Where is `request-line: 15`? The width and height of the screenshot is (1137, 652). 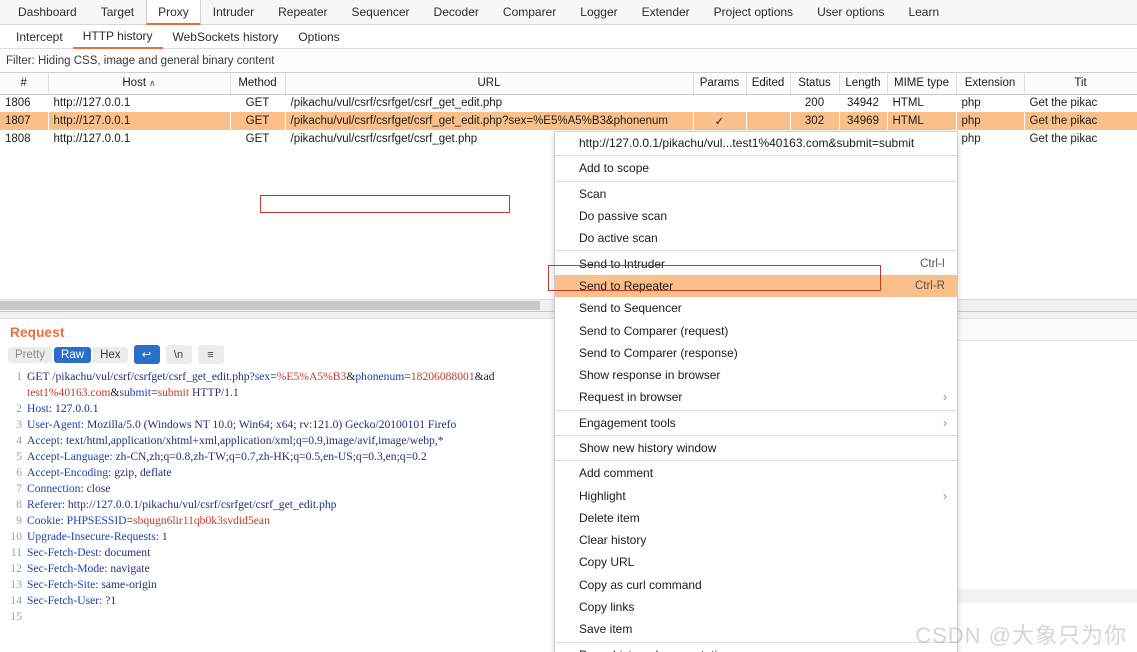 request-line: 15 is located at coordinates (283, 617).